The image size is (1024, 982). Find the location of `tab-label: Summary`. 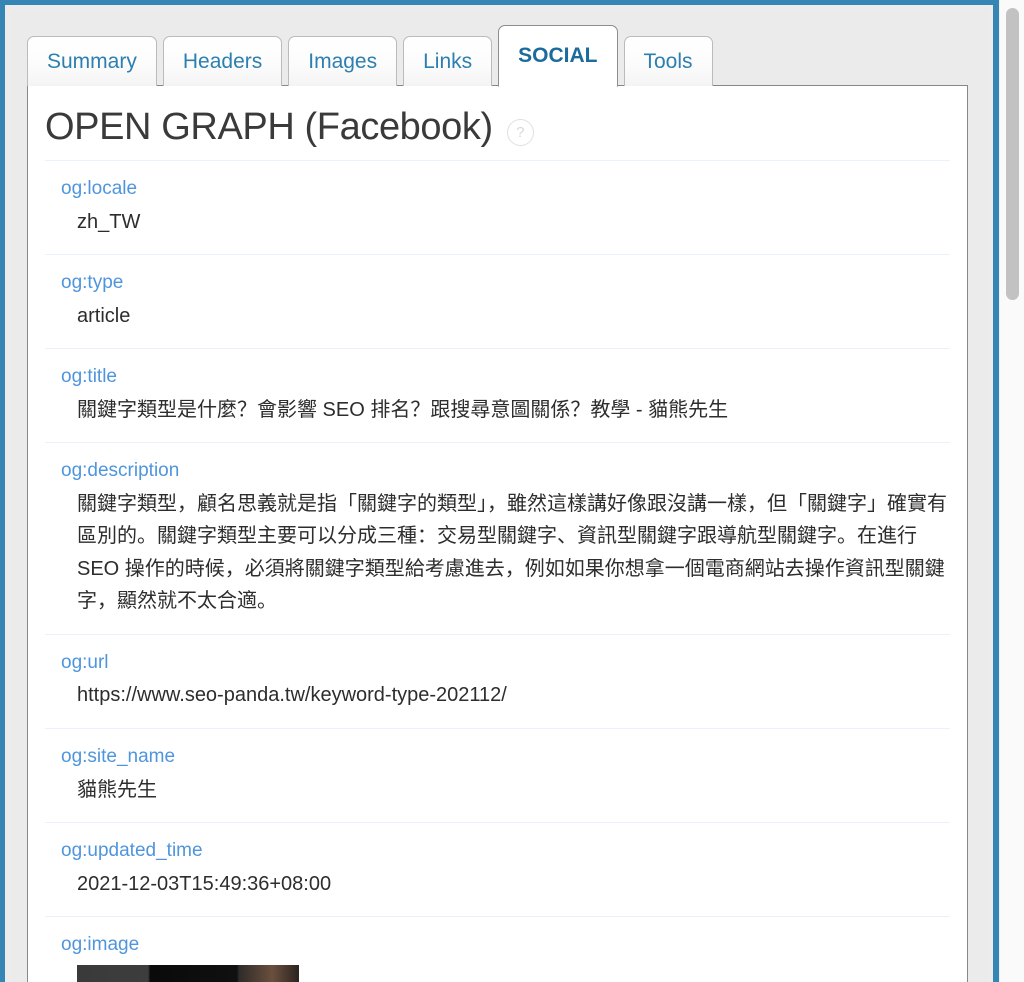

tab-label: Summary is located at coordinates (92, 61).